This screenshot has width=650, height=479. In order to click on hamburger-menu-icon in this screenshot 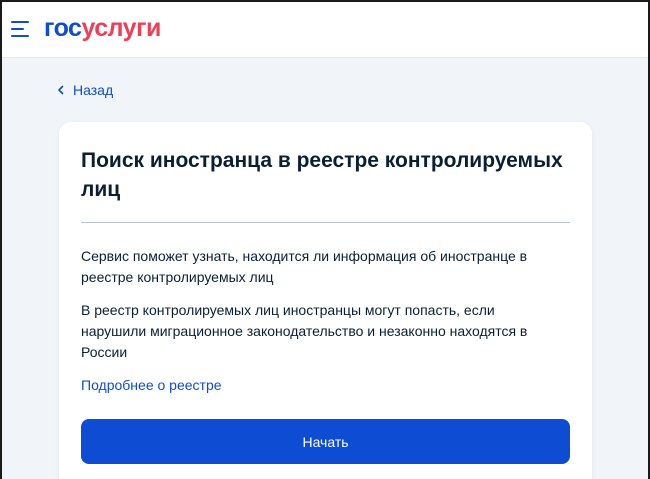, I will do `click(21, 29)`.